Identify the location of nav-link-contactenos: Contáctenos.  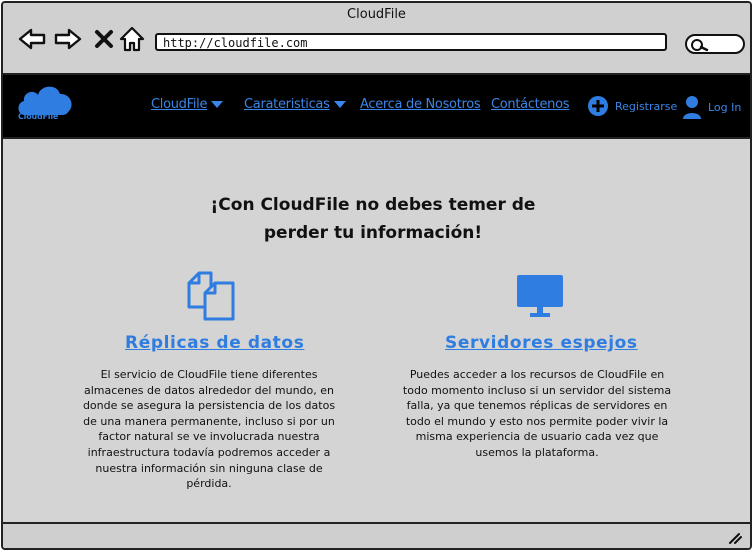
(530, 104).